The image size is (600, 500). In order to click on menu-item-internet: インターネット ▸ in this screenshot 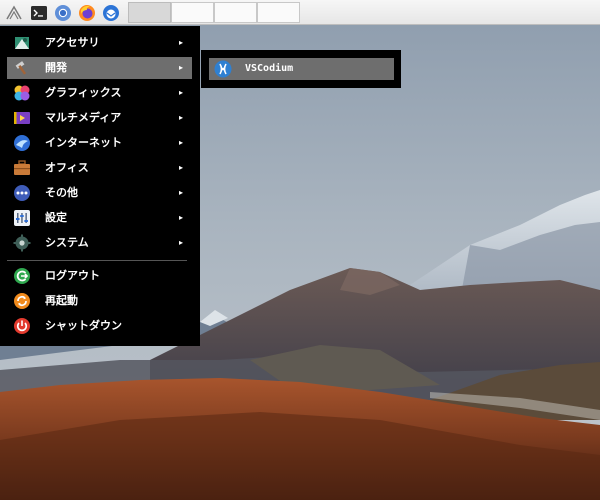, I will do `click(99, 143)`.